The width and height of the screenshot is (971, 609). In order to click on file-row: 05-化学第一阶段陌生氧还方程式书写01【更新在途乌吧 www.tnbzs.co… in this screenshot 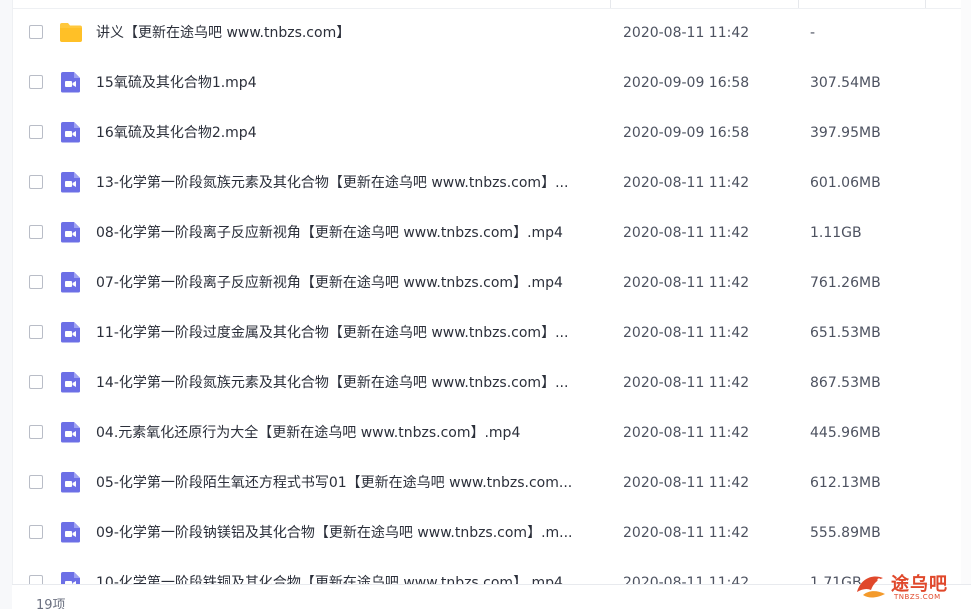, I will do `click(484, 483)`.